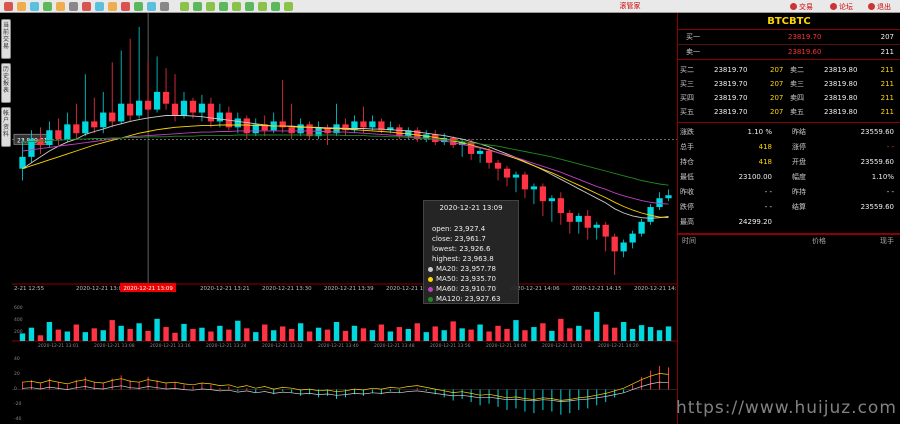  What do you see at coordinates (799, 177) in the screenshot?
I see `stat-label: 幅度` at bounding box center [799, 177].